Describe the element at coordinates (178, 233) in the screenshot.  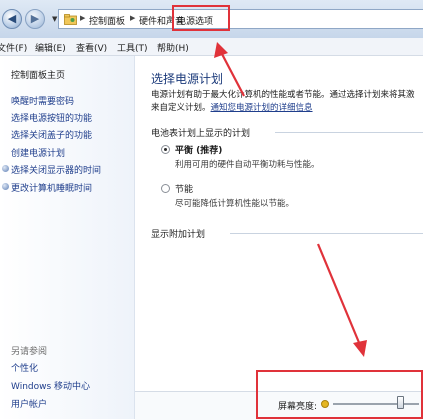
I see `show-additional-plans: 显示附加计划` at that location.